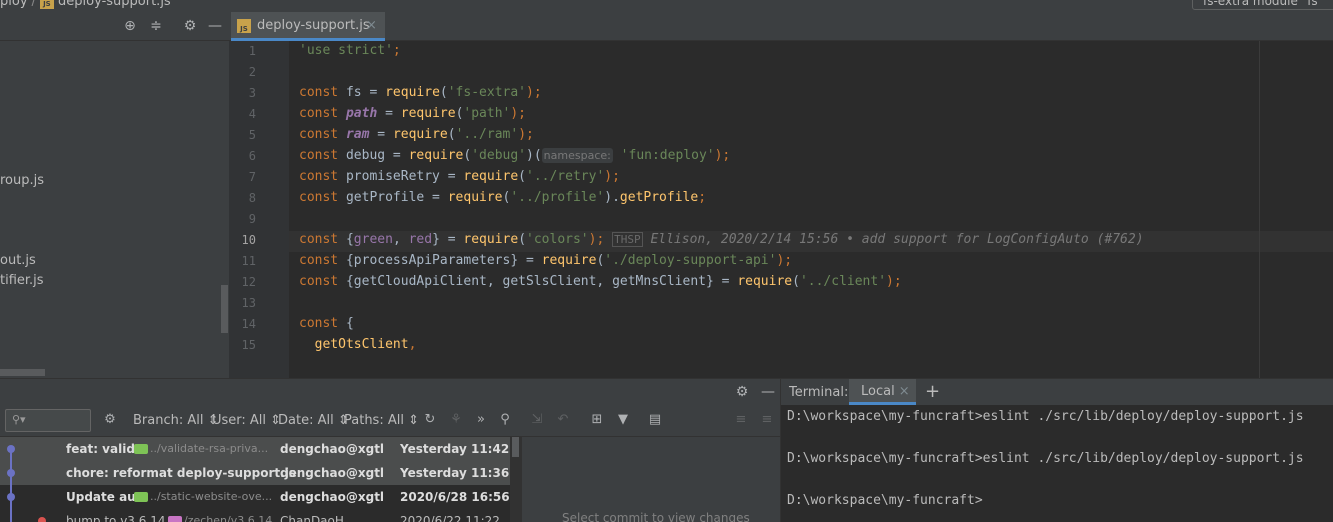 The width and height of the screenshot is (1333, 522). I want to click on collapse-all-icon: ≡, so click(767, 420).